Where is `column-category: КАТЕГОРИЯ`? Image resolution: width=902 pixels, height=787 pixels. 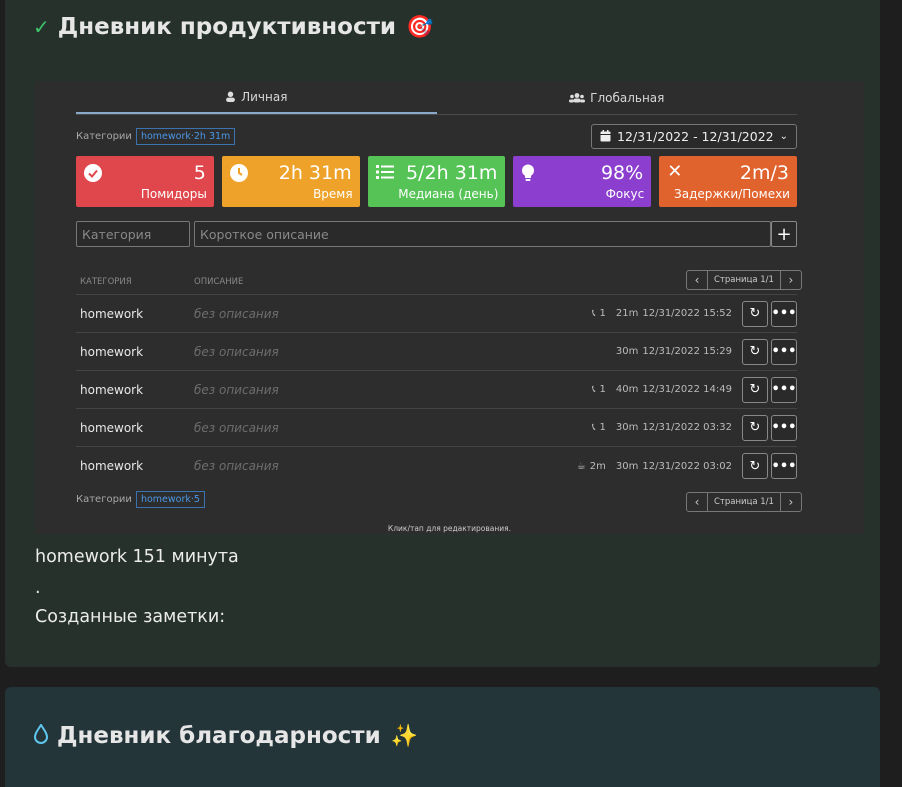 column-category: КАТЕГОРИЯ is located at coordinates (106, 281).